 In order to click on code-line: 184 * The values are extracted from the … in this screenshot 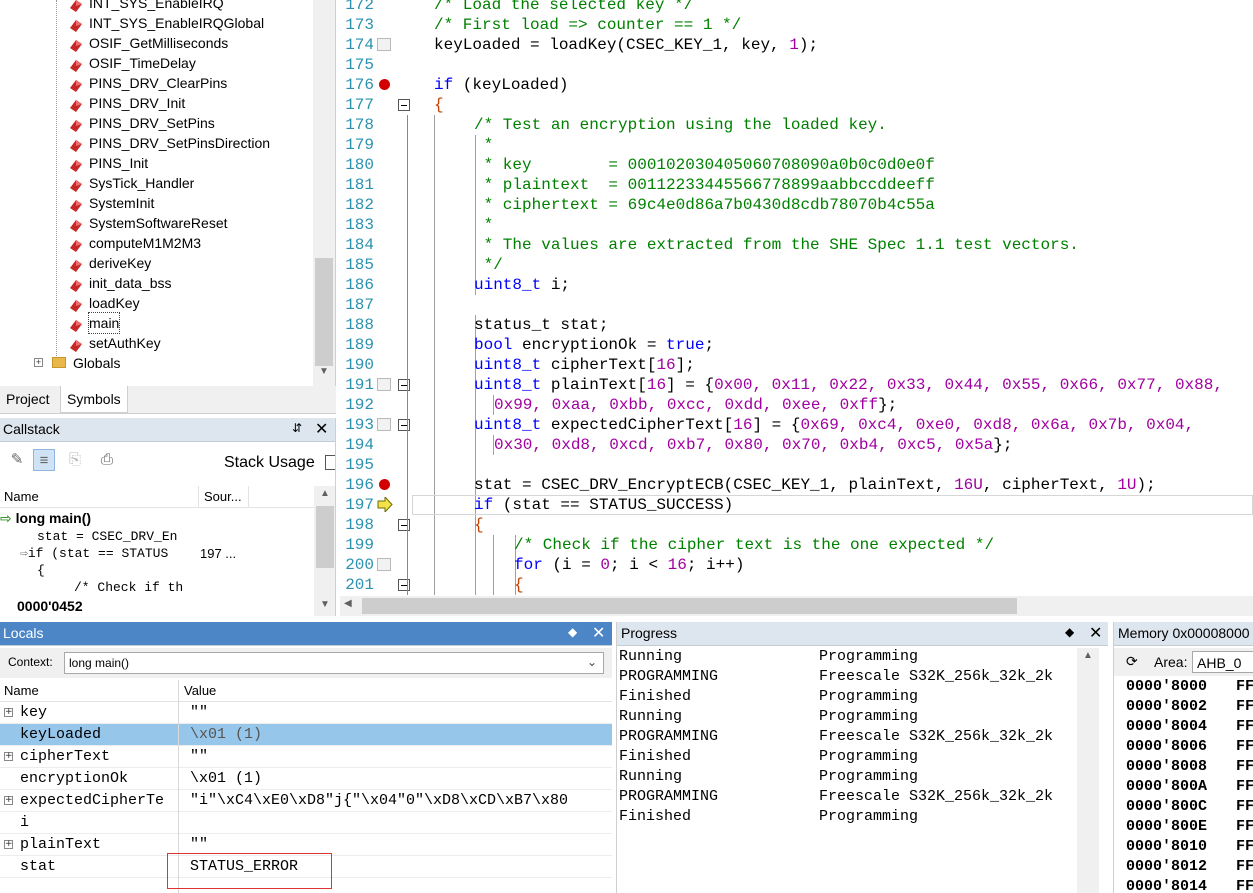, I will do `click(795, 245)`.